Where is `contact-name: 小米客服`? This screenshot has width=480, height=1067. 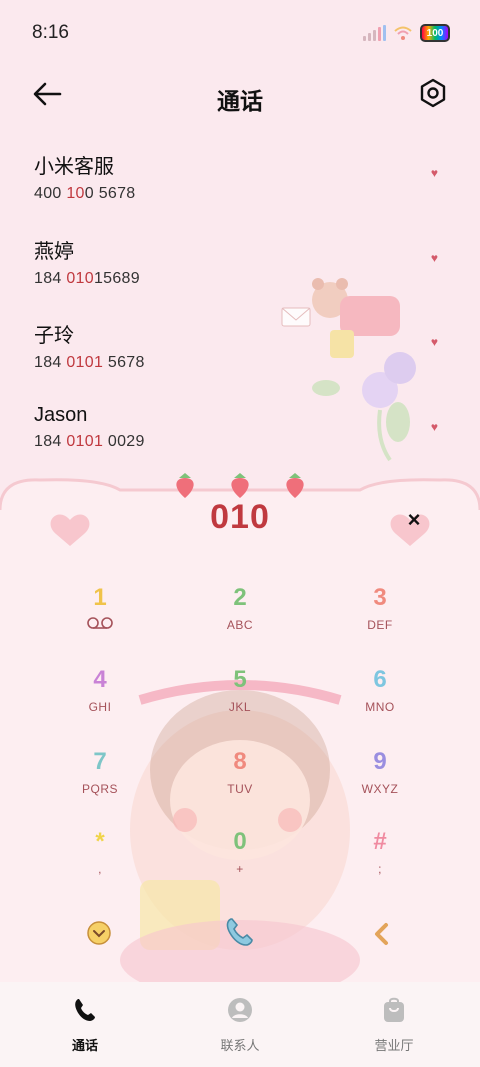
contact-name: 小米客服 is located at coordinates (74, 167).